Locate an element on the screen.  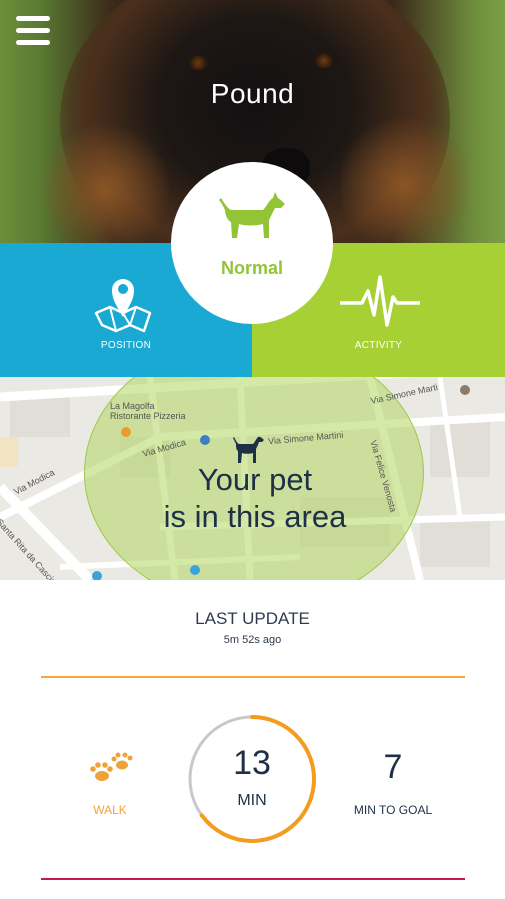
walk-minutes-unit: MIN is located at coordinates (252, 800).